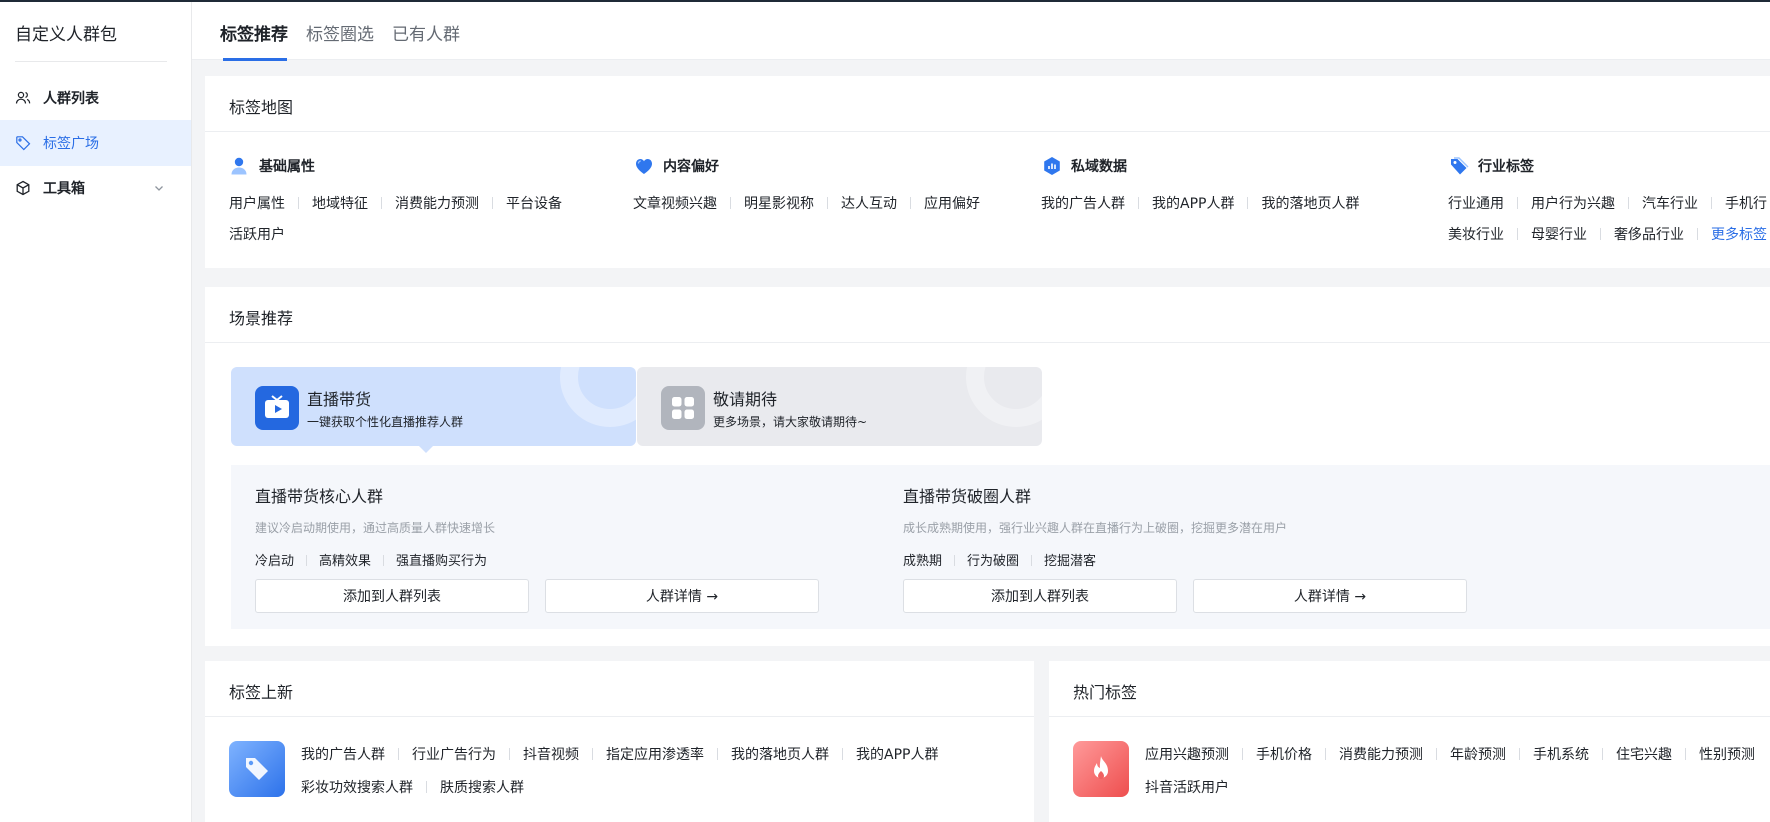 The image size is (1770, 822). Describe the element at coordinates (1644, 755) in the screenshot. I see `tag-link: 住宅兴趣` at that location.